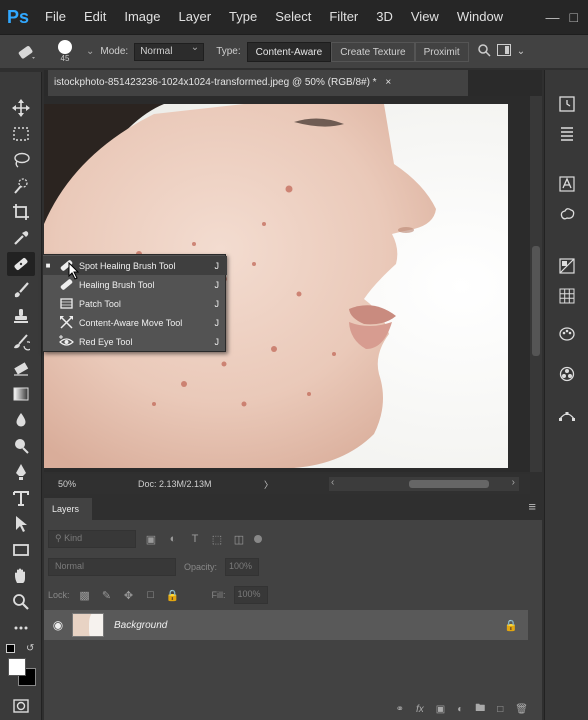 Image resolution: width=588 pixels, height=720 pixels. What do you see at coordinates (95, 17) in the screenshot?
I see `menu-edit: Edit` at bounding box center [95, 17].